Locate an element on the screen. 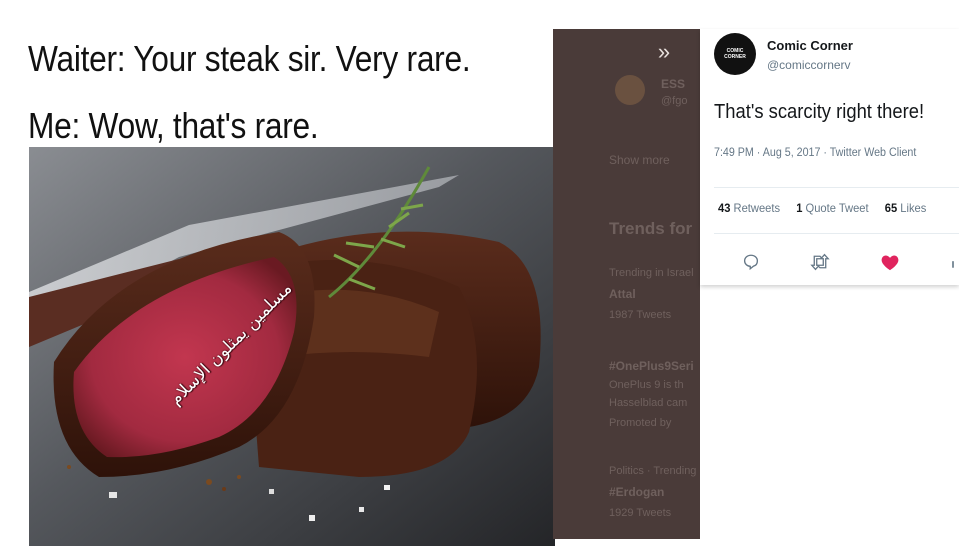 The width and height of the screenshot is (959, 552). likes-stat: 65 Likes is located at coordinates (906, 208).